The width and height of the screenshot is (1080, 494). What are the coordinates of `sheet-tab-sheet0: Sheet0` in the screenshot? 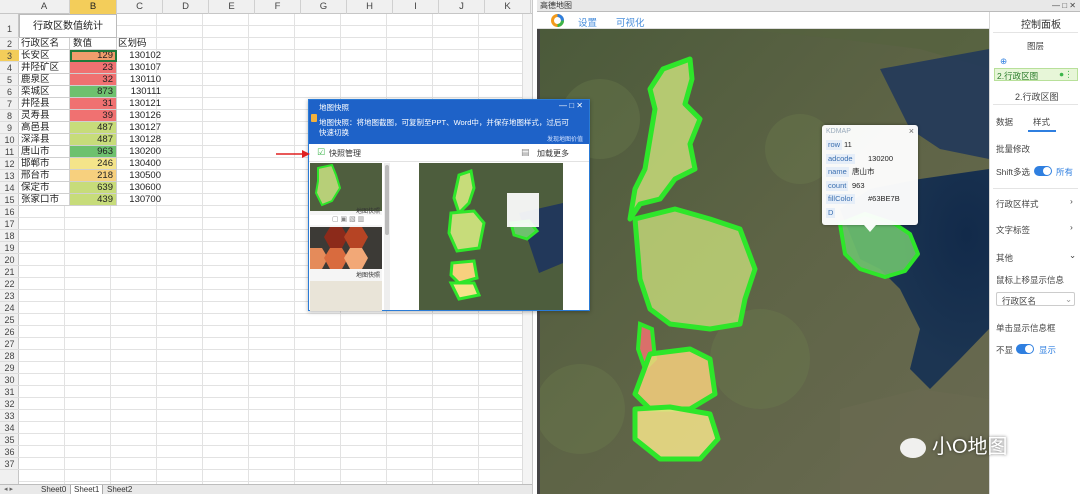 It's located at (53, 489).